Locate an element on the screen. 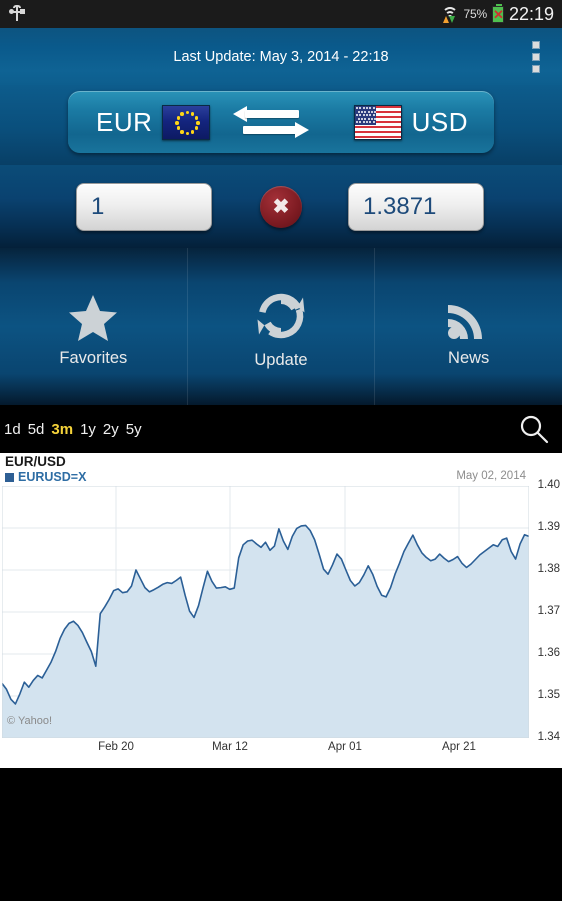  overflow-menu-icon is located at coordinates (536, 57).